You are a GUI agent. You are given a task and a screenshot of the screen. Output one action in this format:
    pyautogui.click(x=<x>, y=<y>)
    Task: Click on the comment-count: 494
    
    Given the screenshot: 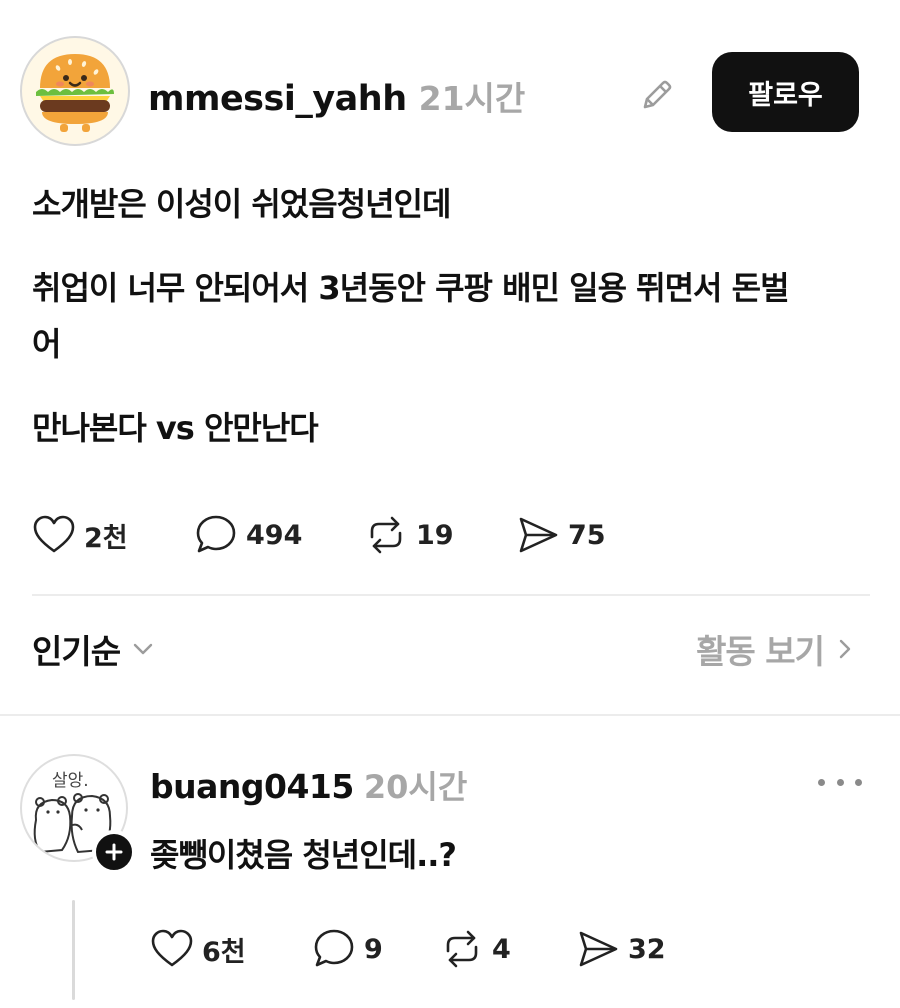 What is the action you would take?
    pyautogui.click(x=274, y=535)
    